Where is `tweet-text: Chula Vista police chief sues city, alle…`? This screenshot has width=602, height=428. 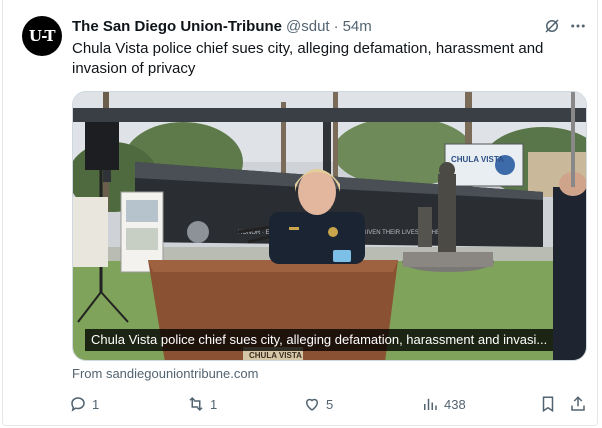 tweet-text: Chula Vista police chief sues city, alle… is located at coordinates (308, 58).